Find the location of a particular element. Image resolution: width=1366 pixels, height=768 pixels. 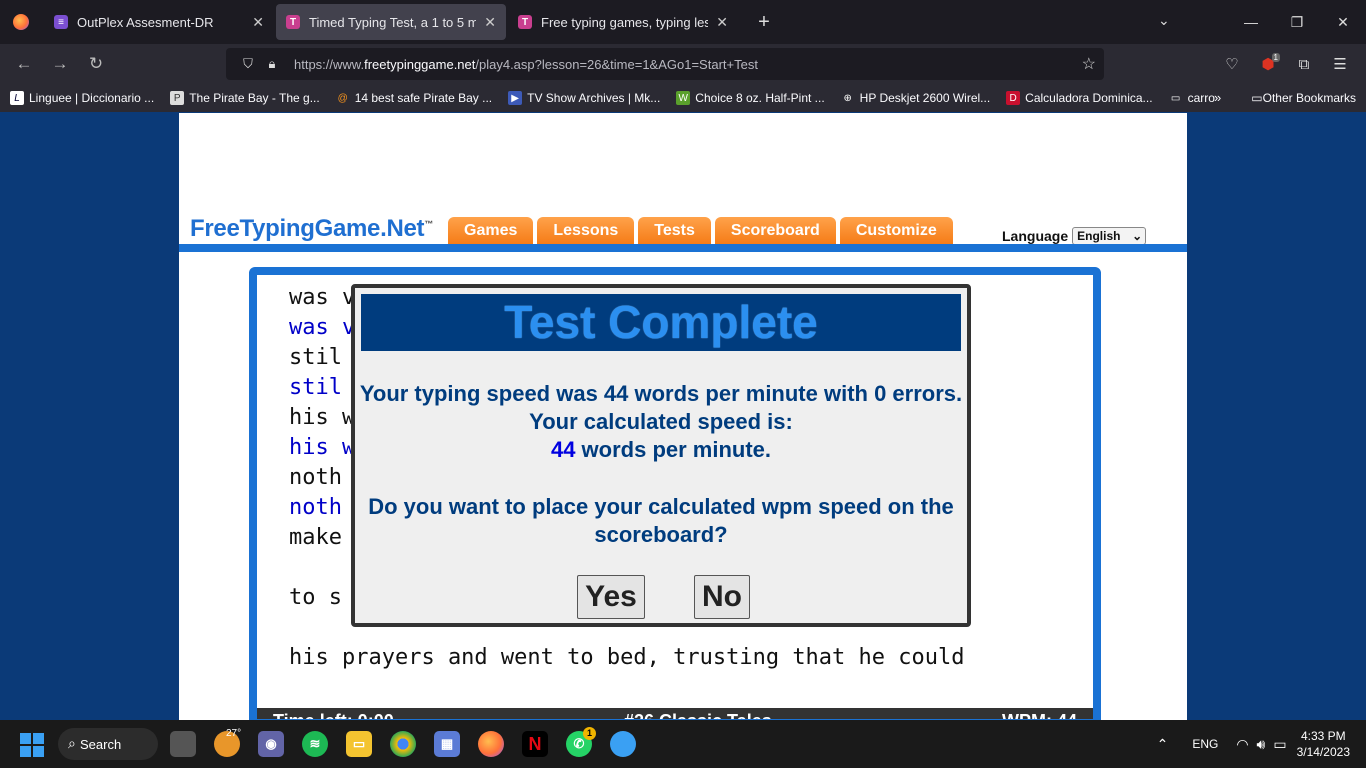

menu-scoreboard: Scoreboard is located at coordinates (775, 230).